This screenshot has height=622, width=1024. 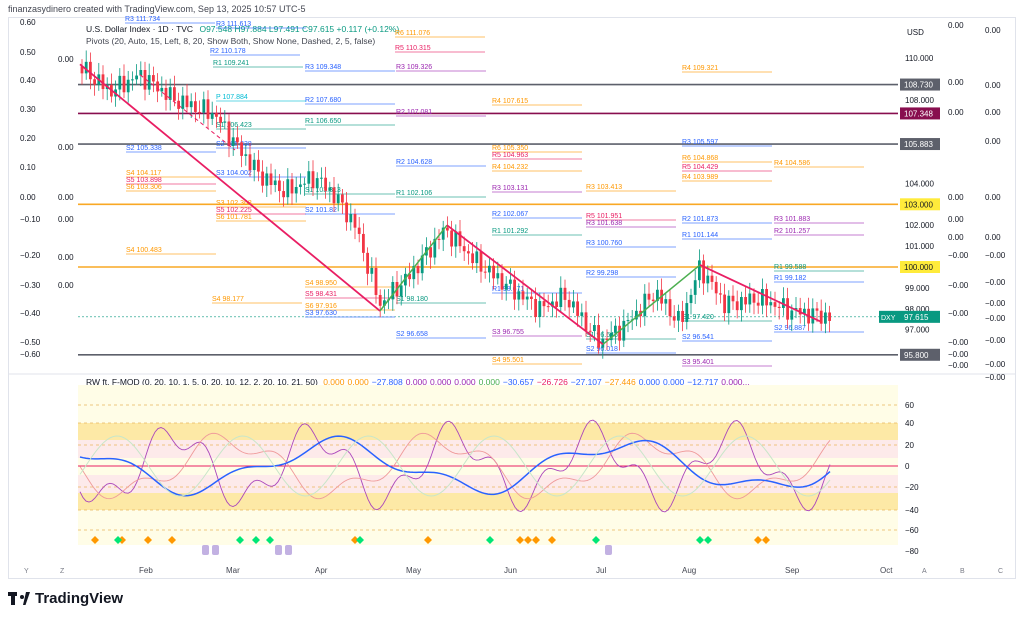 I want to click on price-tag-label: 108.730, so click(x=918, y=85).